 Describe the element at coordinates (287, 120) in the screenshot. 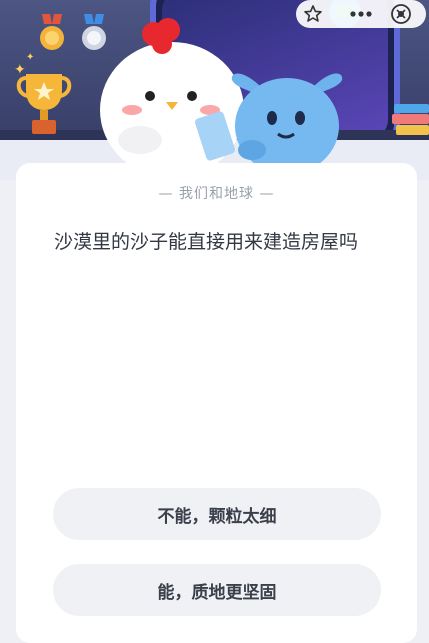

I see `alien-mascot` at that location.